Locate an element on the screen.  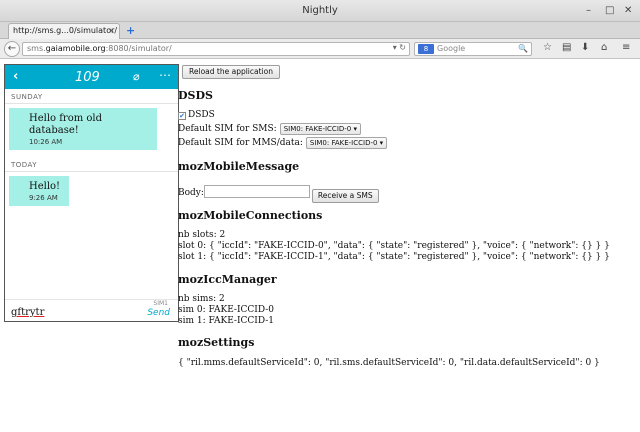
maximize-icon: □ is located at coordinates (609, 11).